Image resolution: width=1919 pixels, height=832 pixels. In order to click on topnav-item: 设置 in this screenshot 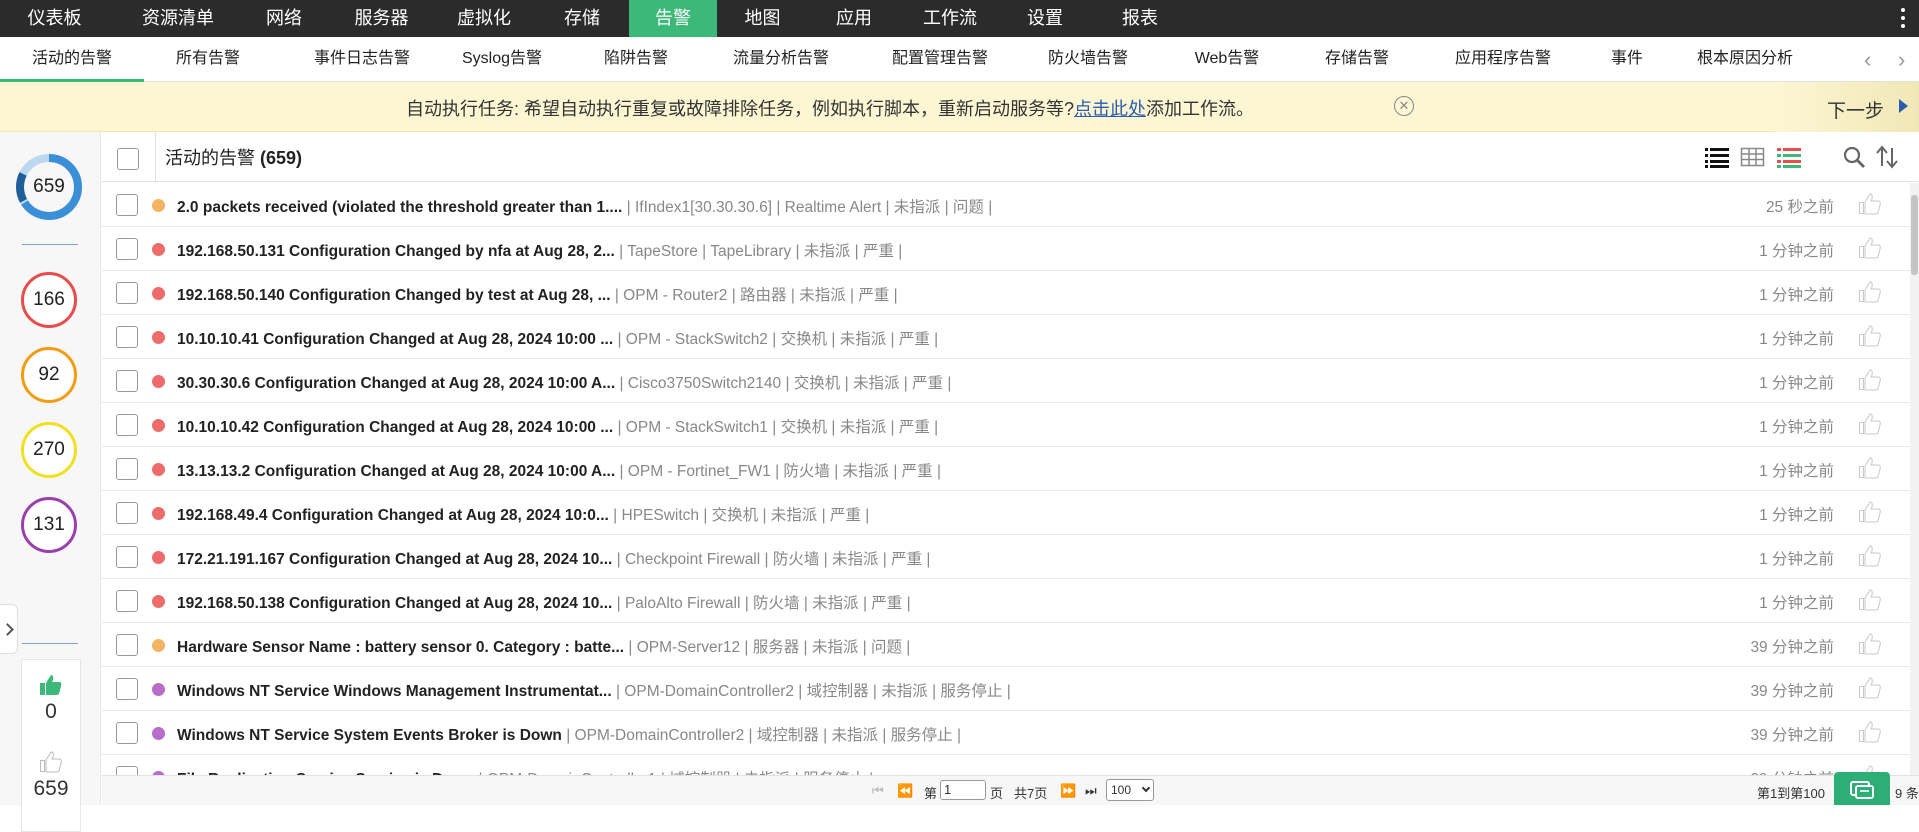, I will do `click(1045, 18)`.